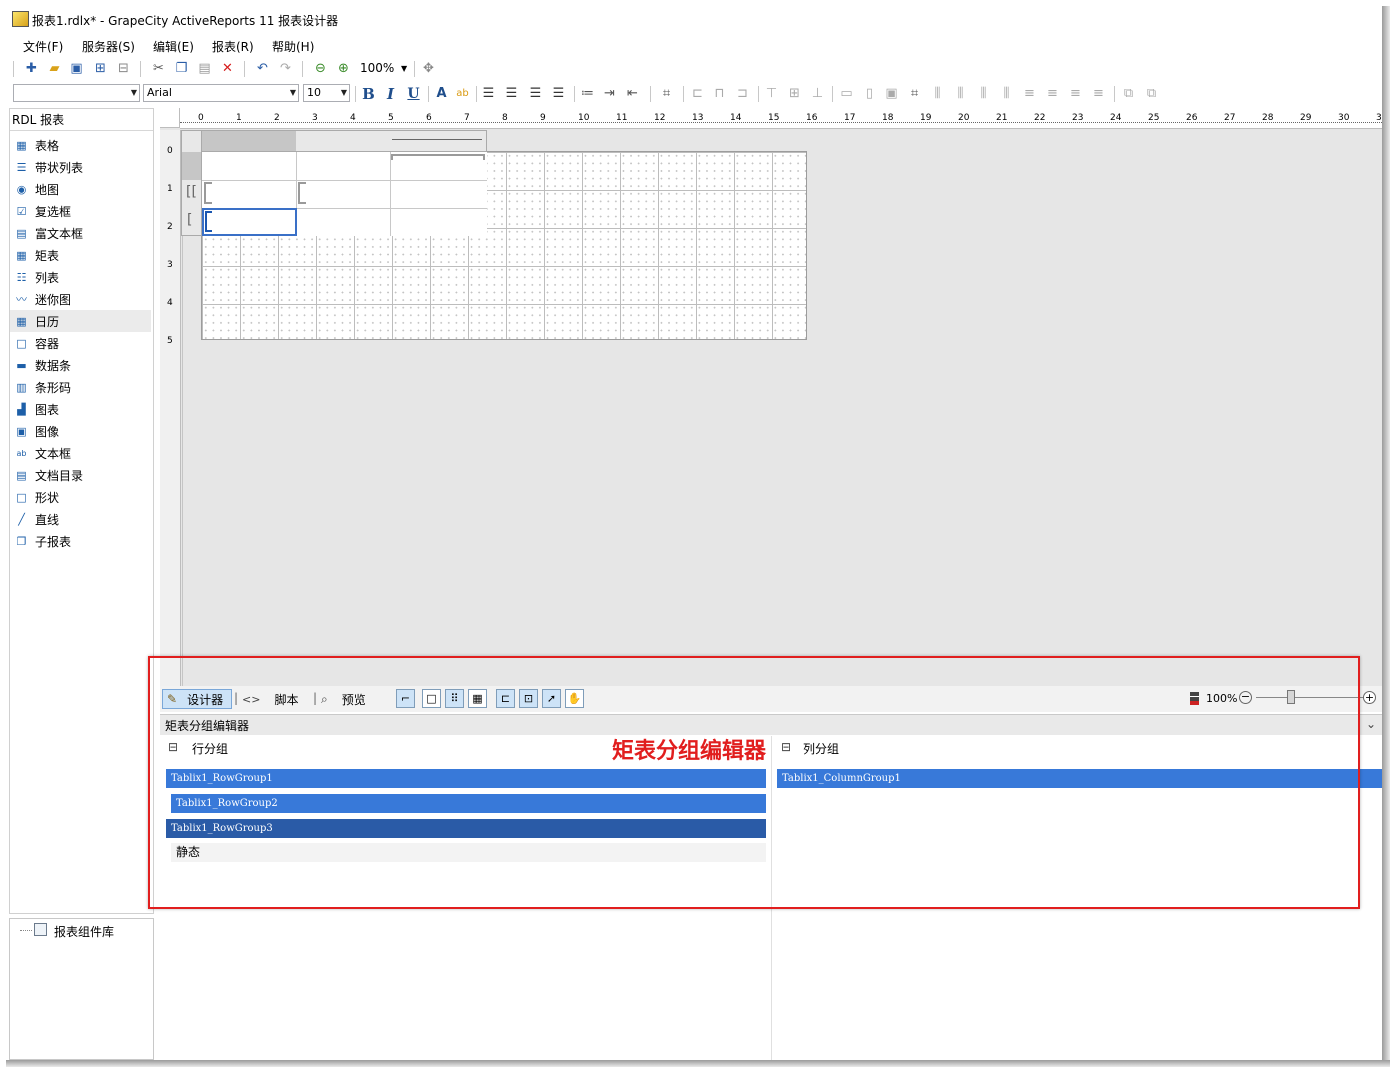  What do you see at coordinates (697, 93) in the screenshot?
I see `align-lefts-icon: ⊏` at bounding box center [697, 93].